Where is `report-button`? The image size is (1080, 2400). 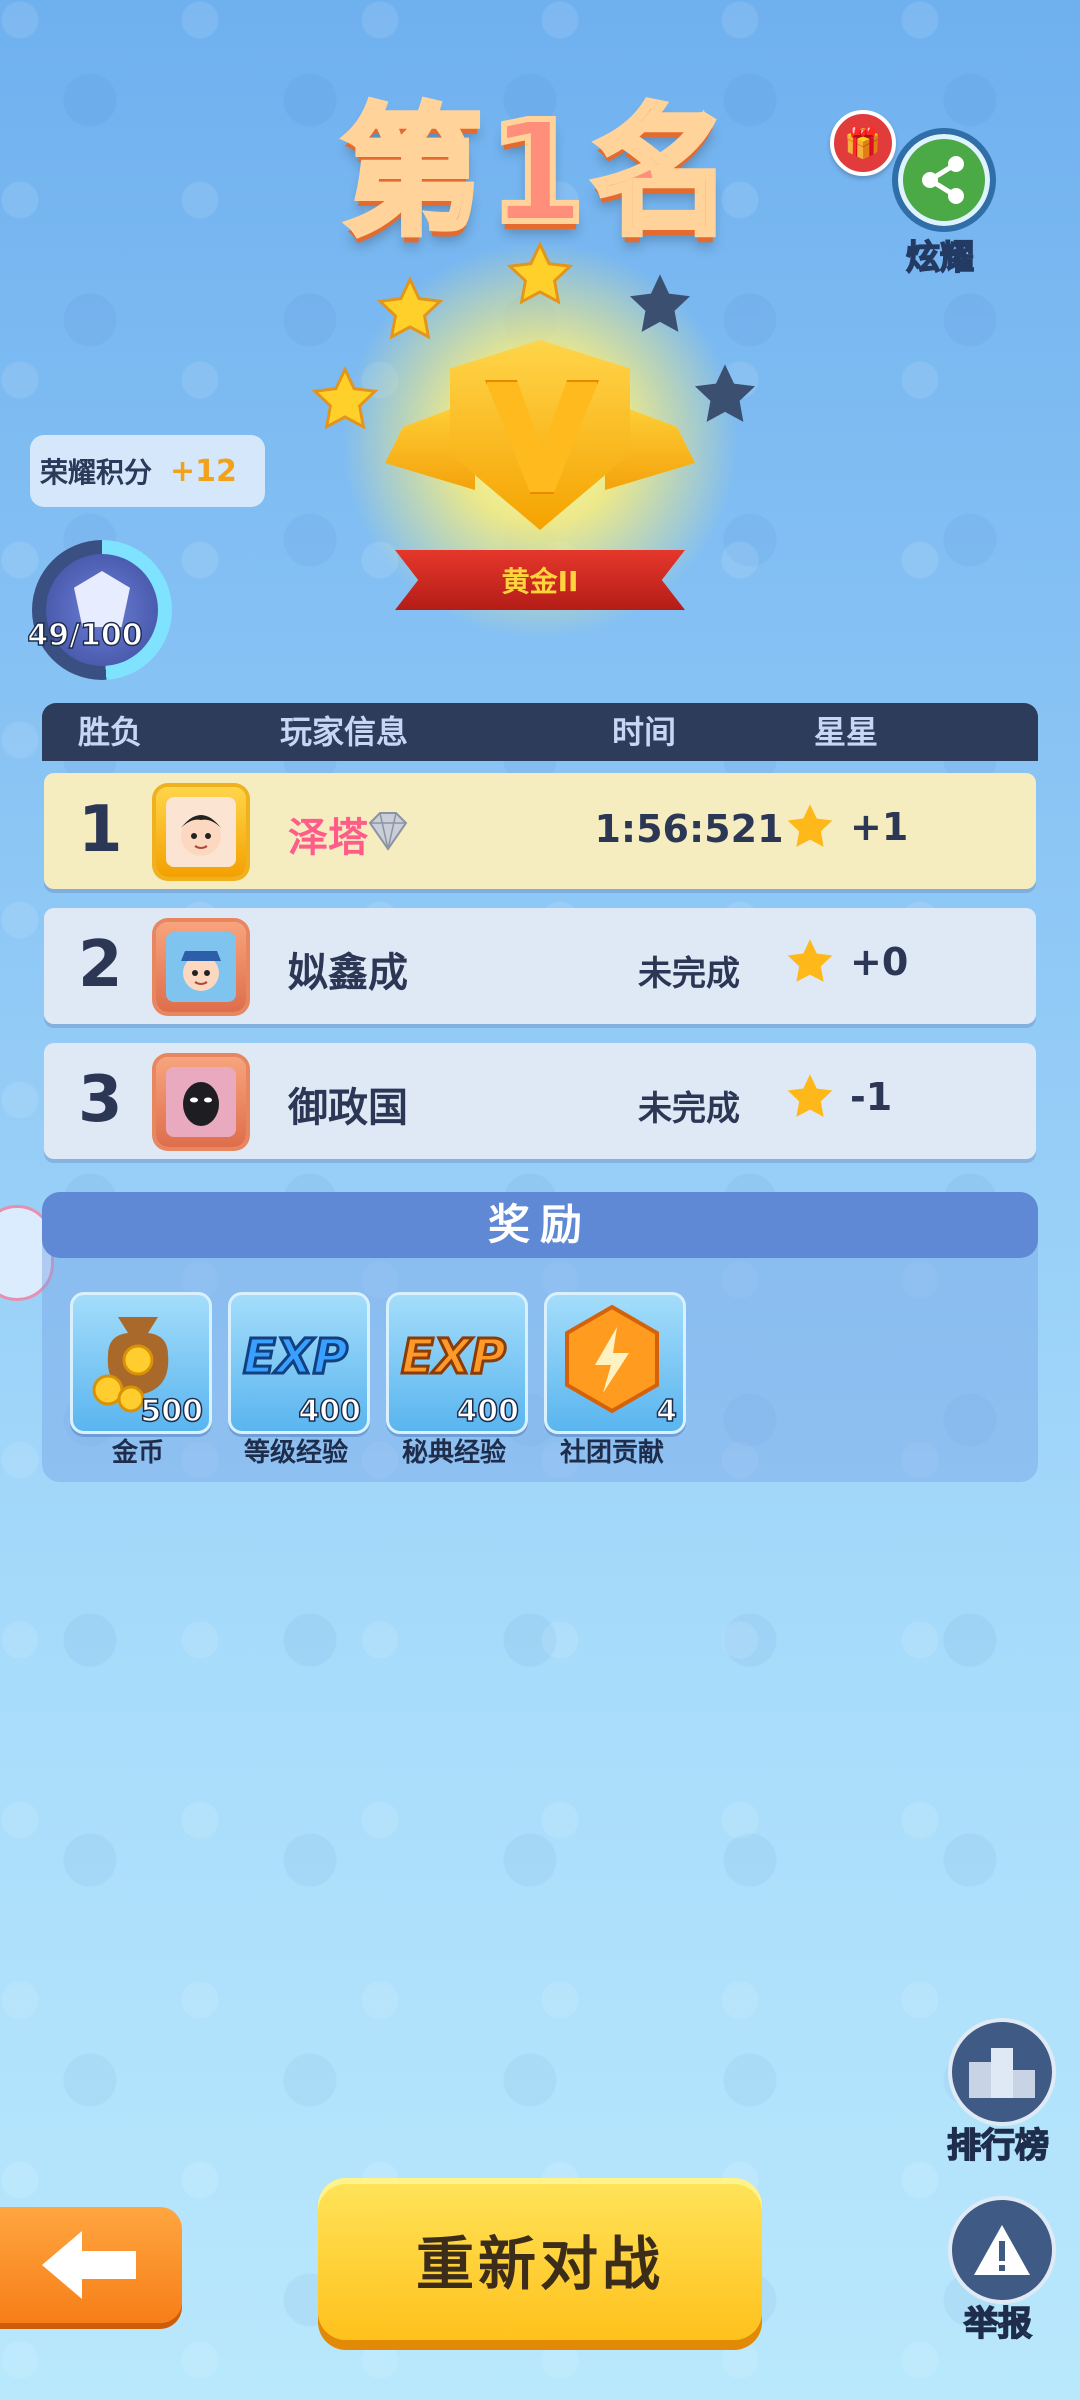 report-button is located at coordinates (1002, 2250).